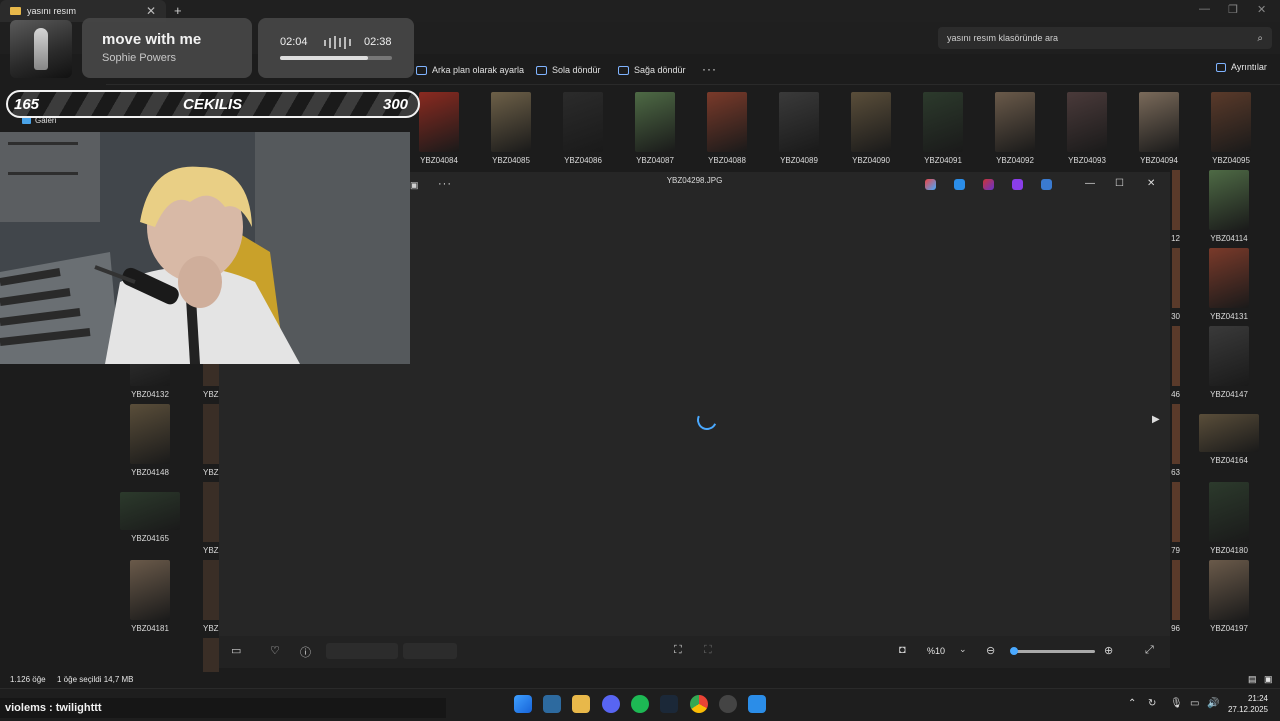  I want to click on thumbnail-item: YBZ04087, so click(655, 128).